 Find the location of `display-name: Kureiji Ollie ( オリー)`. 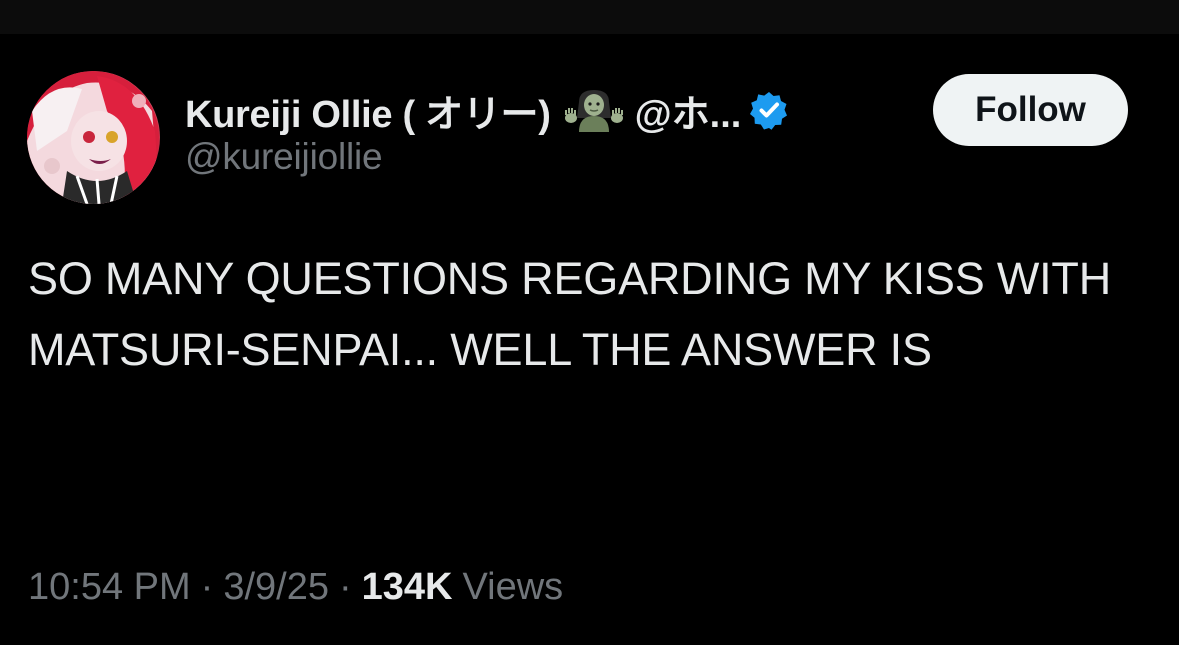

display-name: Kureiji Ollie ( オリー) is located at coordinates (368, 110).